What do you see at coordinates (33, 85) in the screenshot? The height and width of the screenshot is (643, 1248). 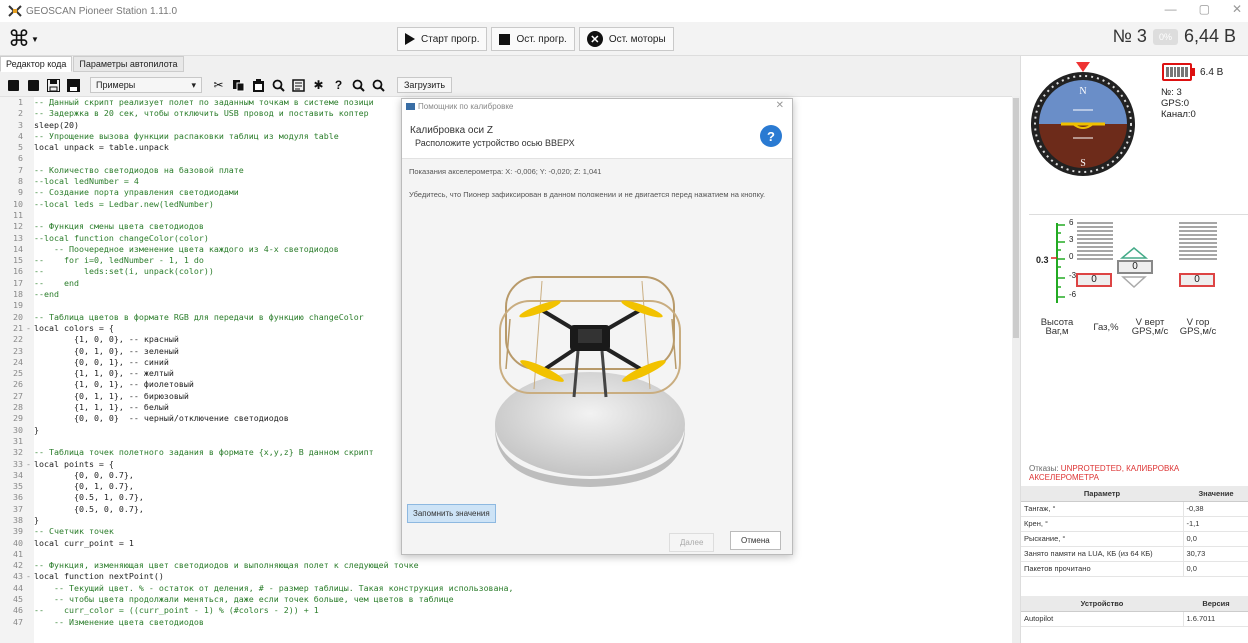 I see `open-folder-icon` at bounding box center [33, 85].